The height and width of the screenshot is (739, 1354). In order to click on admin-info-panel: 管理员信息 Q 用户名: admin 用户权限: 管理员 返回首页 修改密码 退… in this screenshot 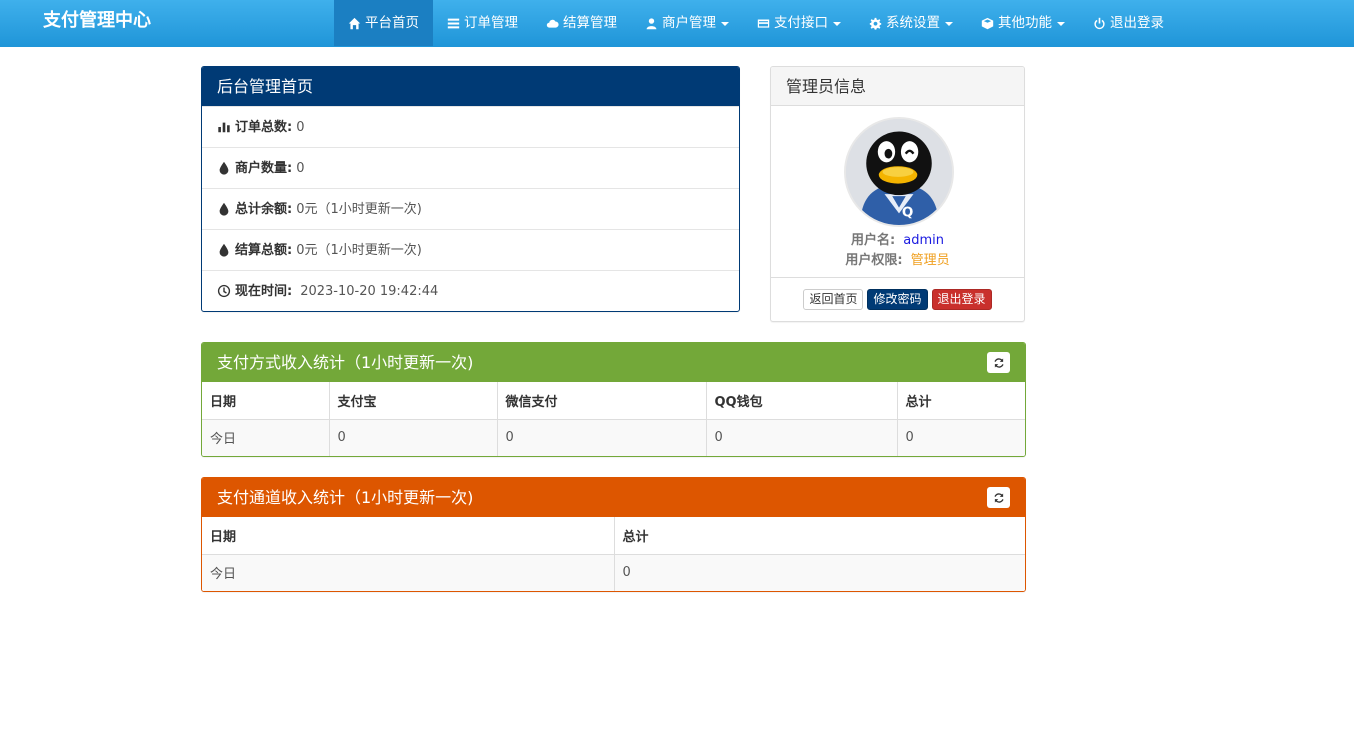, I will do `click(897, 194)`.